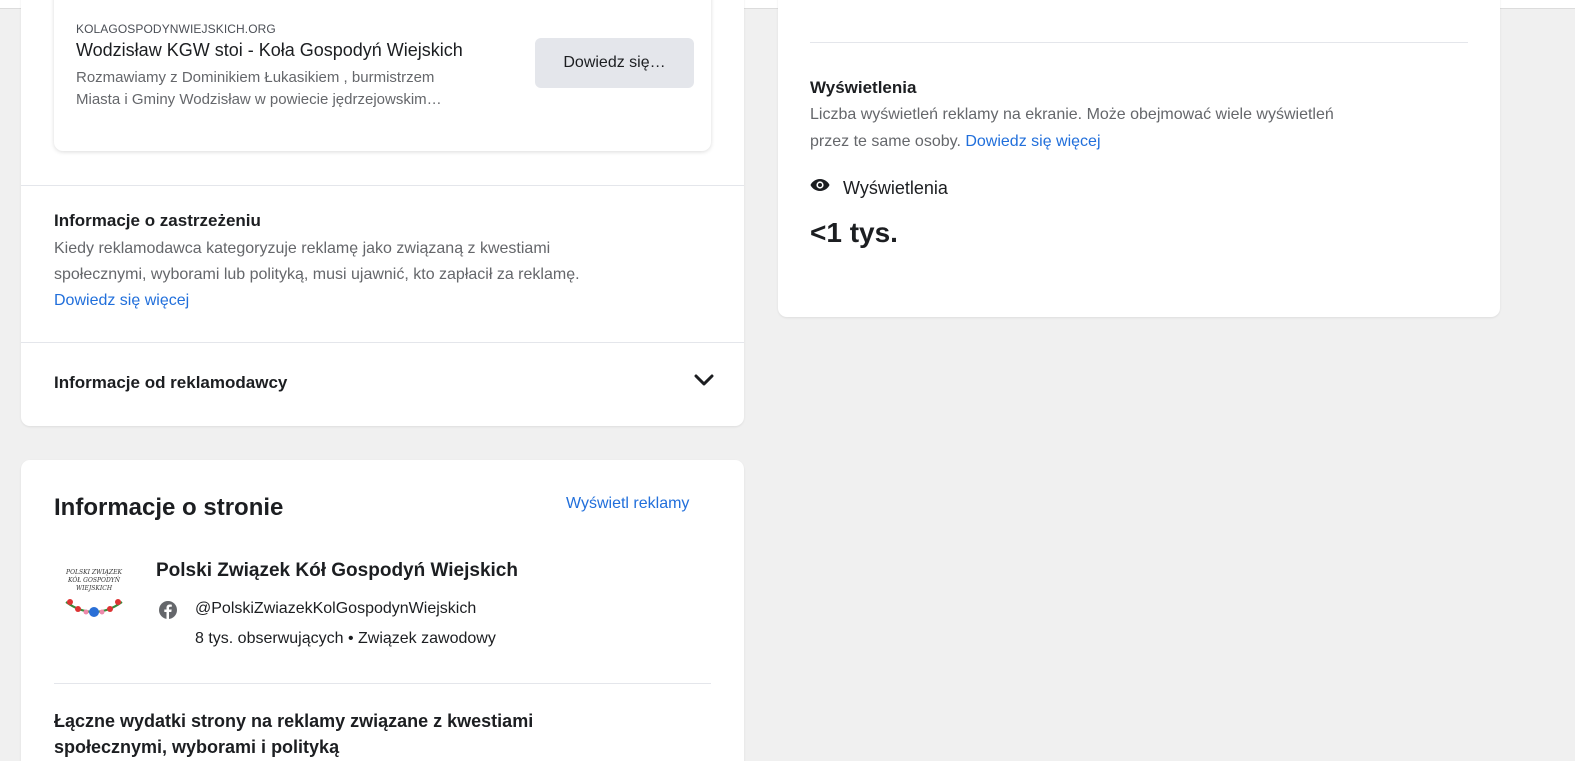 The width and height of the screenshot is (1575, 761). Describe the element at coordinates (170, 383) in the screenshot. I see `advertiser-info-title: Informacje od reklamodawcy` at that location.